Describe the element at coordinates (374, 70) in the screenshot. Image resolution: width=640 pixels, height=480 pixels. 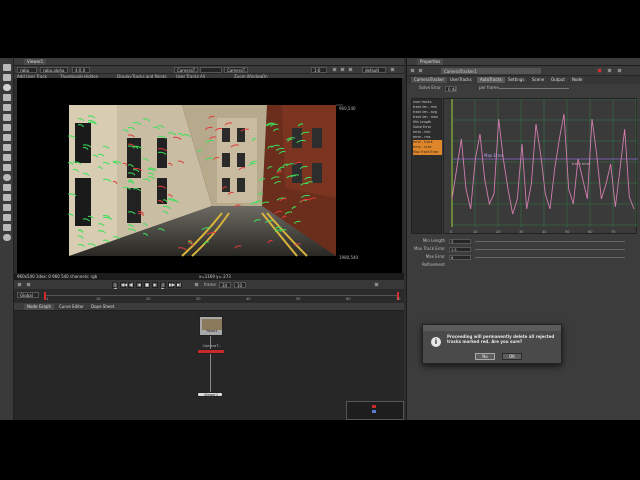
I see `lut-select: default` at that location.